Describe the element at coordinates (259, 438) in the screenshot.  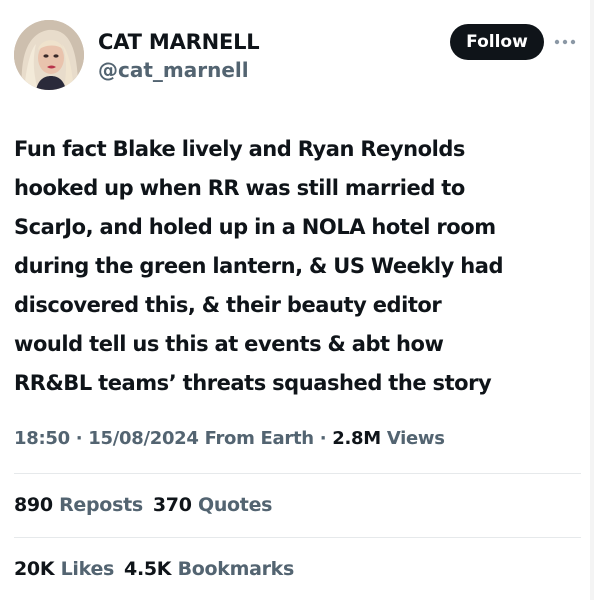
I see `tweet-source: From Earth` at that location.